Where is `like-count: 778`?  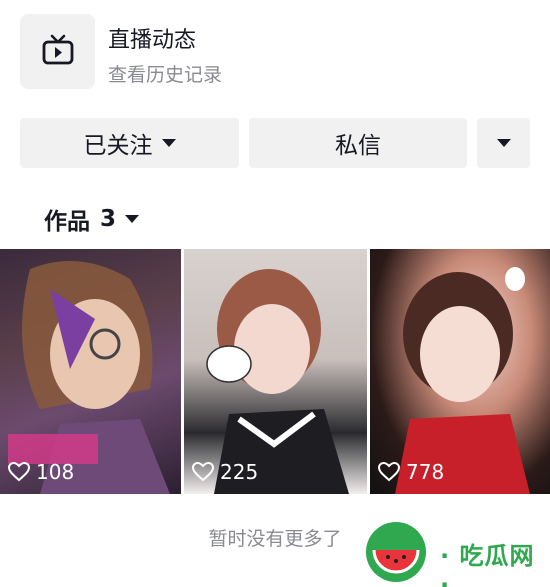
like-count: 778 is located at coordinates (411, 472).